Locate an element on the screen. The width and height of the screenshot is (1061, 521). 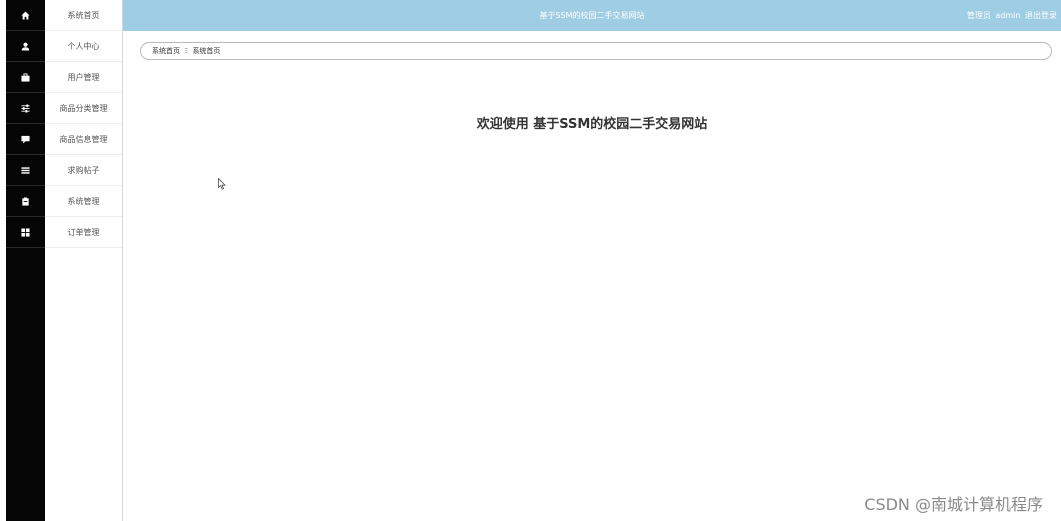
sidebar-item-label: 个人中心 is located at coordinates (83, 46).